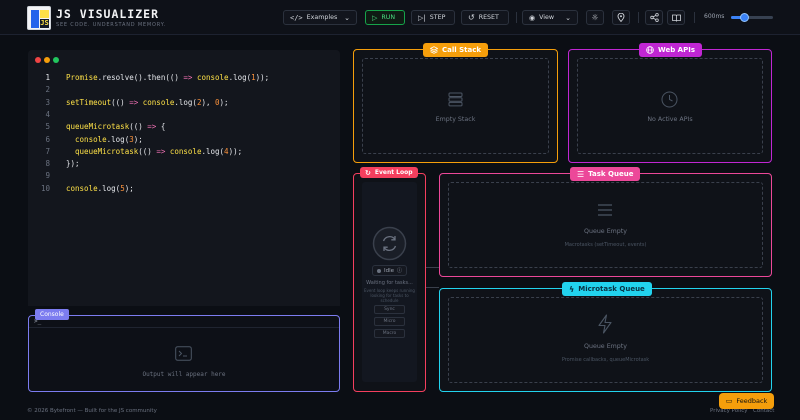 This screenshot has height=420, width=800. I want to click on window-close-dot, so click(38, 60).